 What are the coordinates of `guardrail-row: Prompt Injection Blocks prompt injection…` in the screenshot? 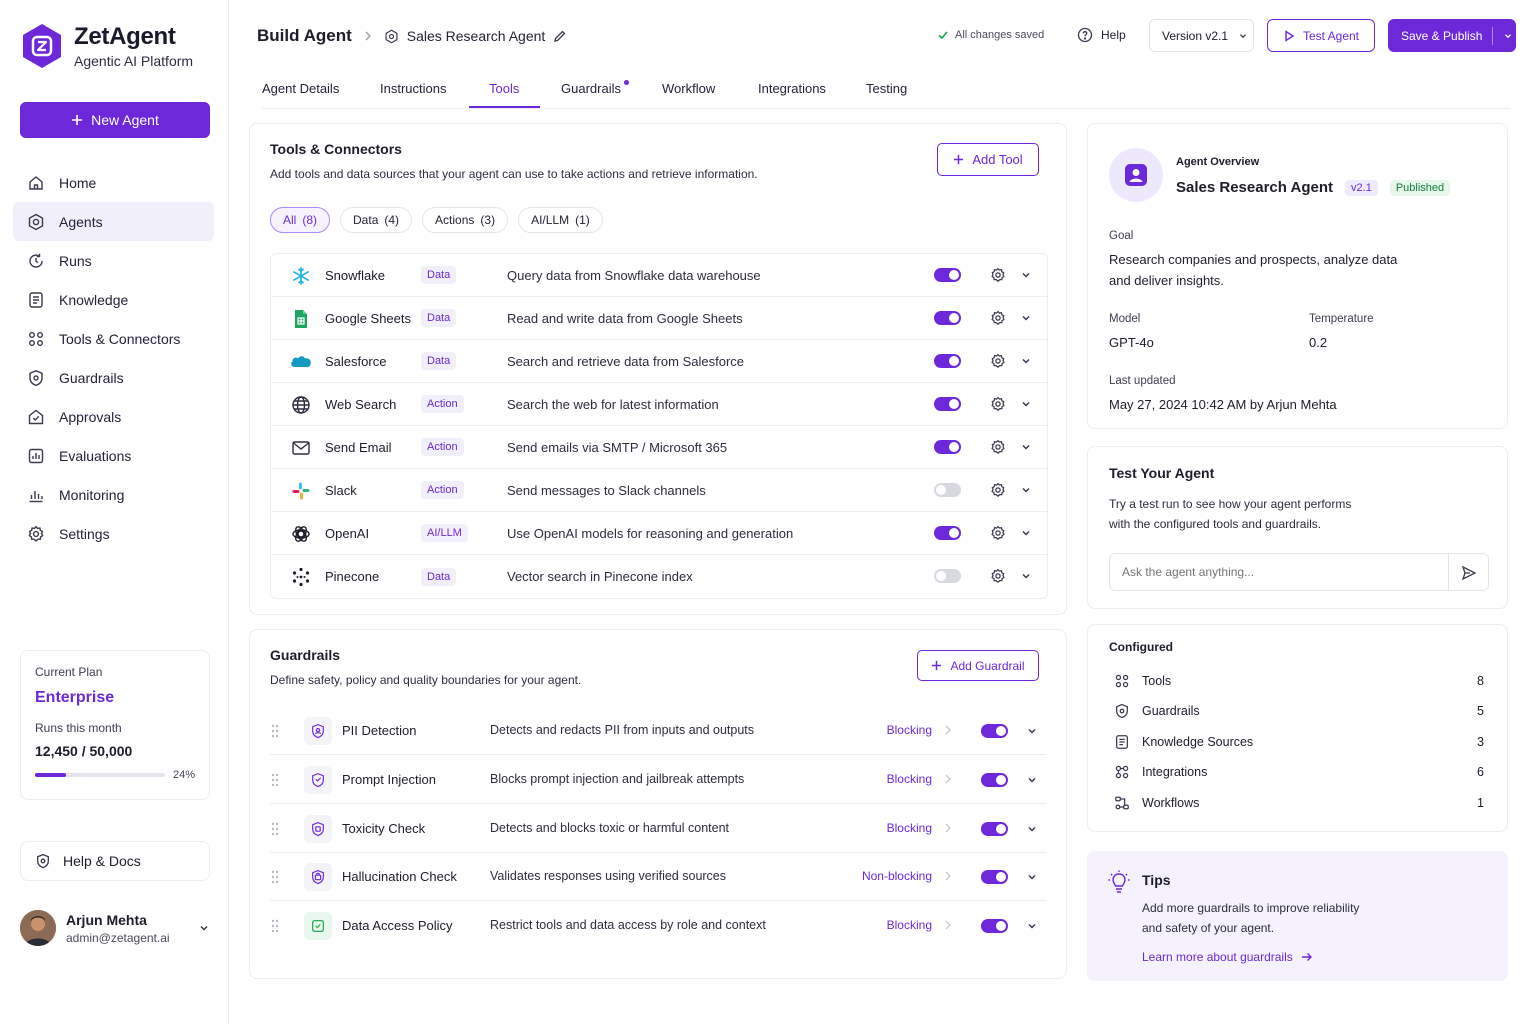 It's located at (658, 780).